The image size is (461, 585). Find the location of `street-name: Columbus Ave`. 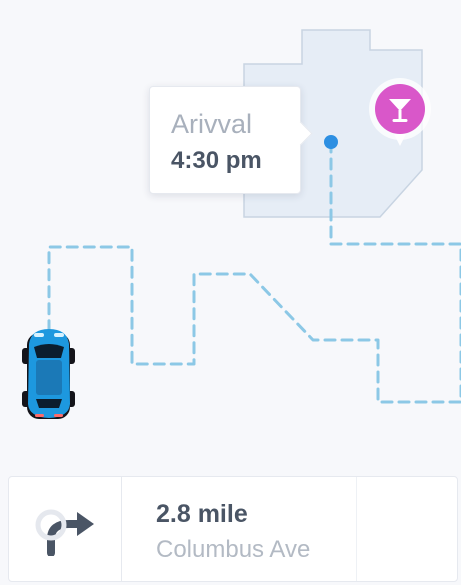

street-name: Columbus Ave is located at coordinates (233, 549).